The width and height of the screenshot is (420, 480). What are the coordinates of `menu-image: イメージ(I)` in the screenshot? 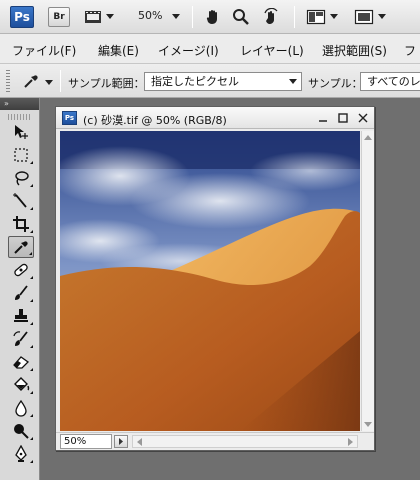 It's located at (188, 50).